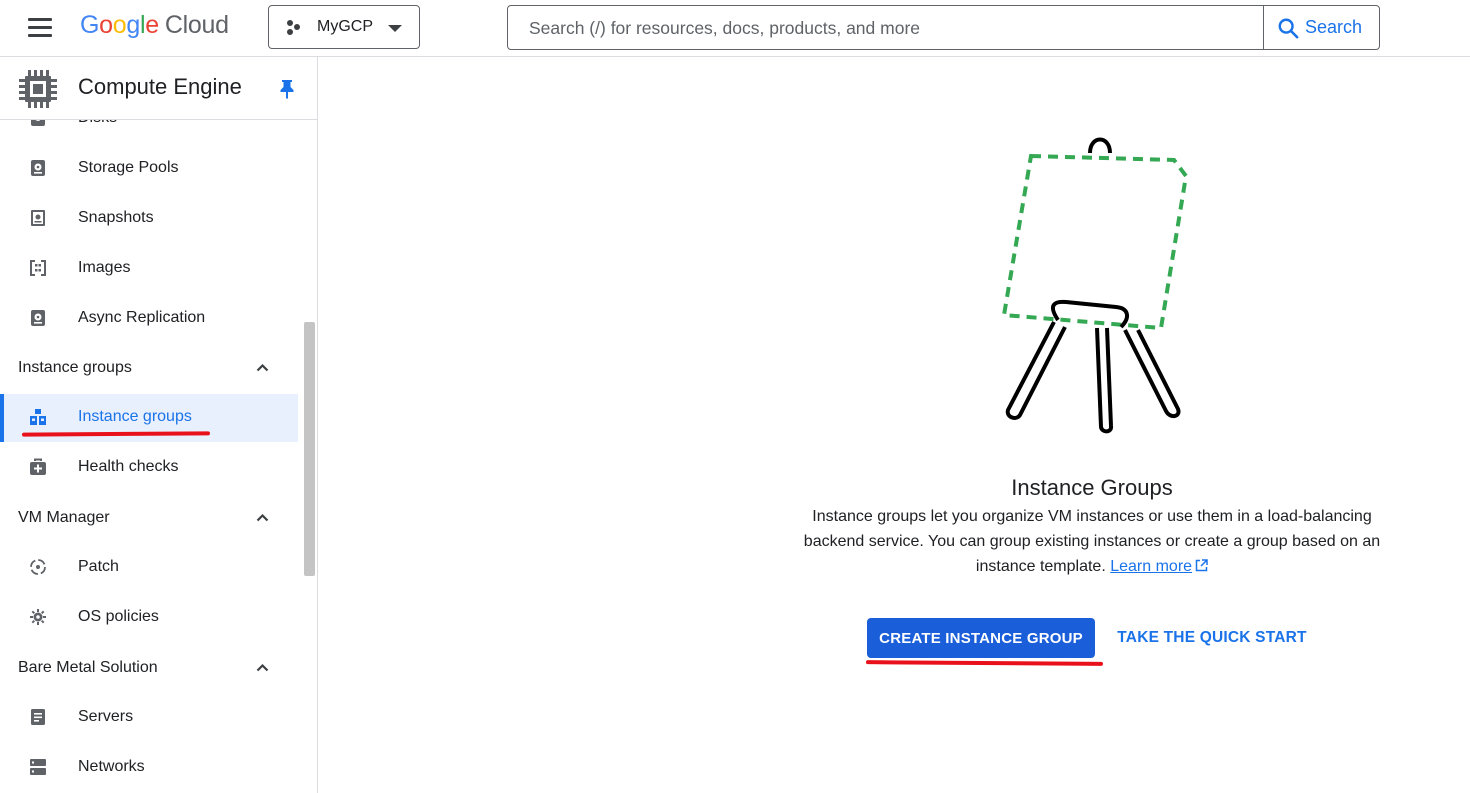  I want to click on empty-state-heading: Instance Groups, so click(1092, 487).